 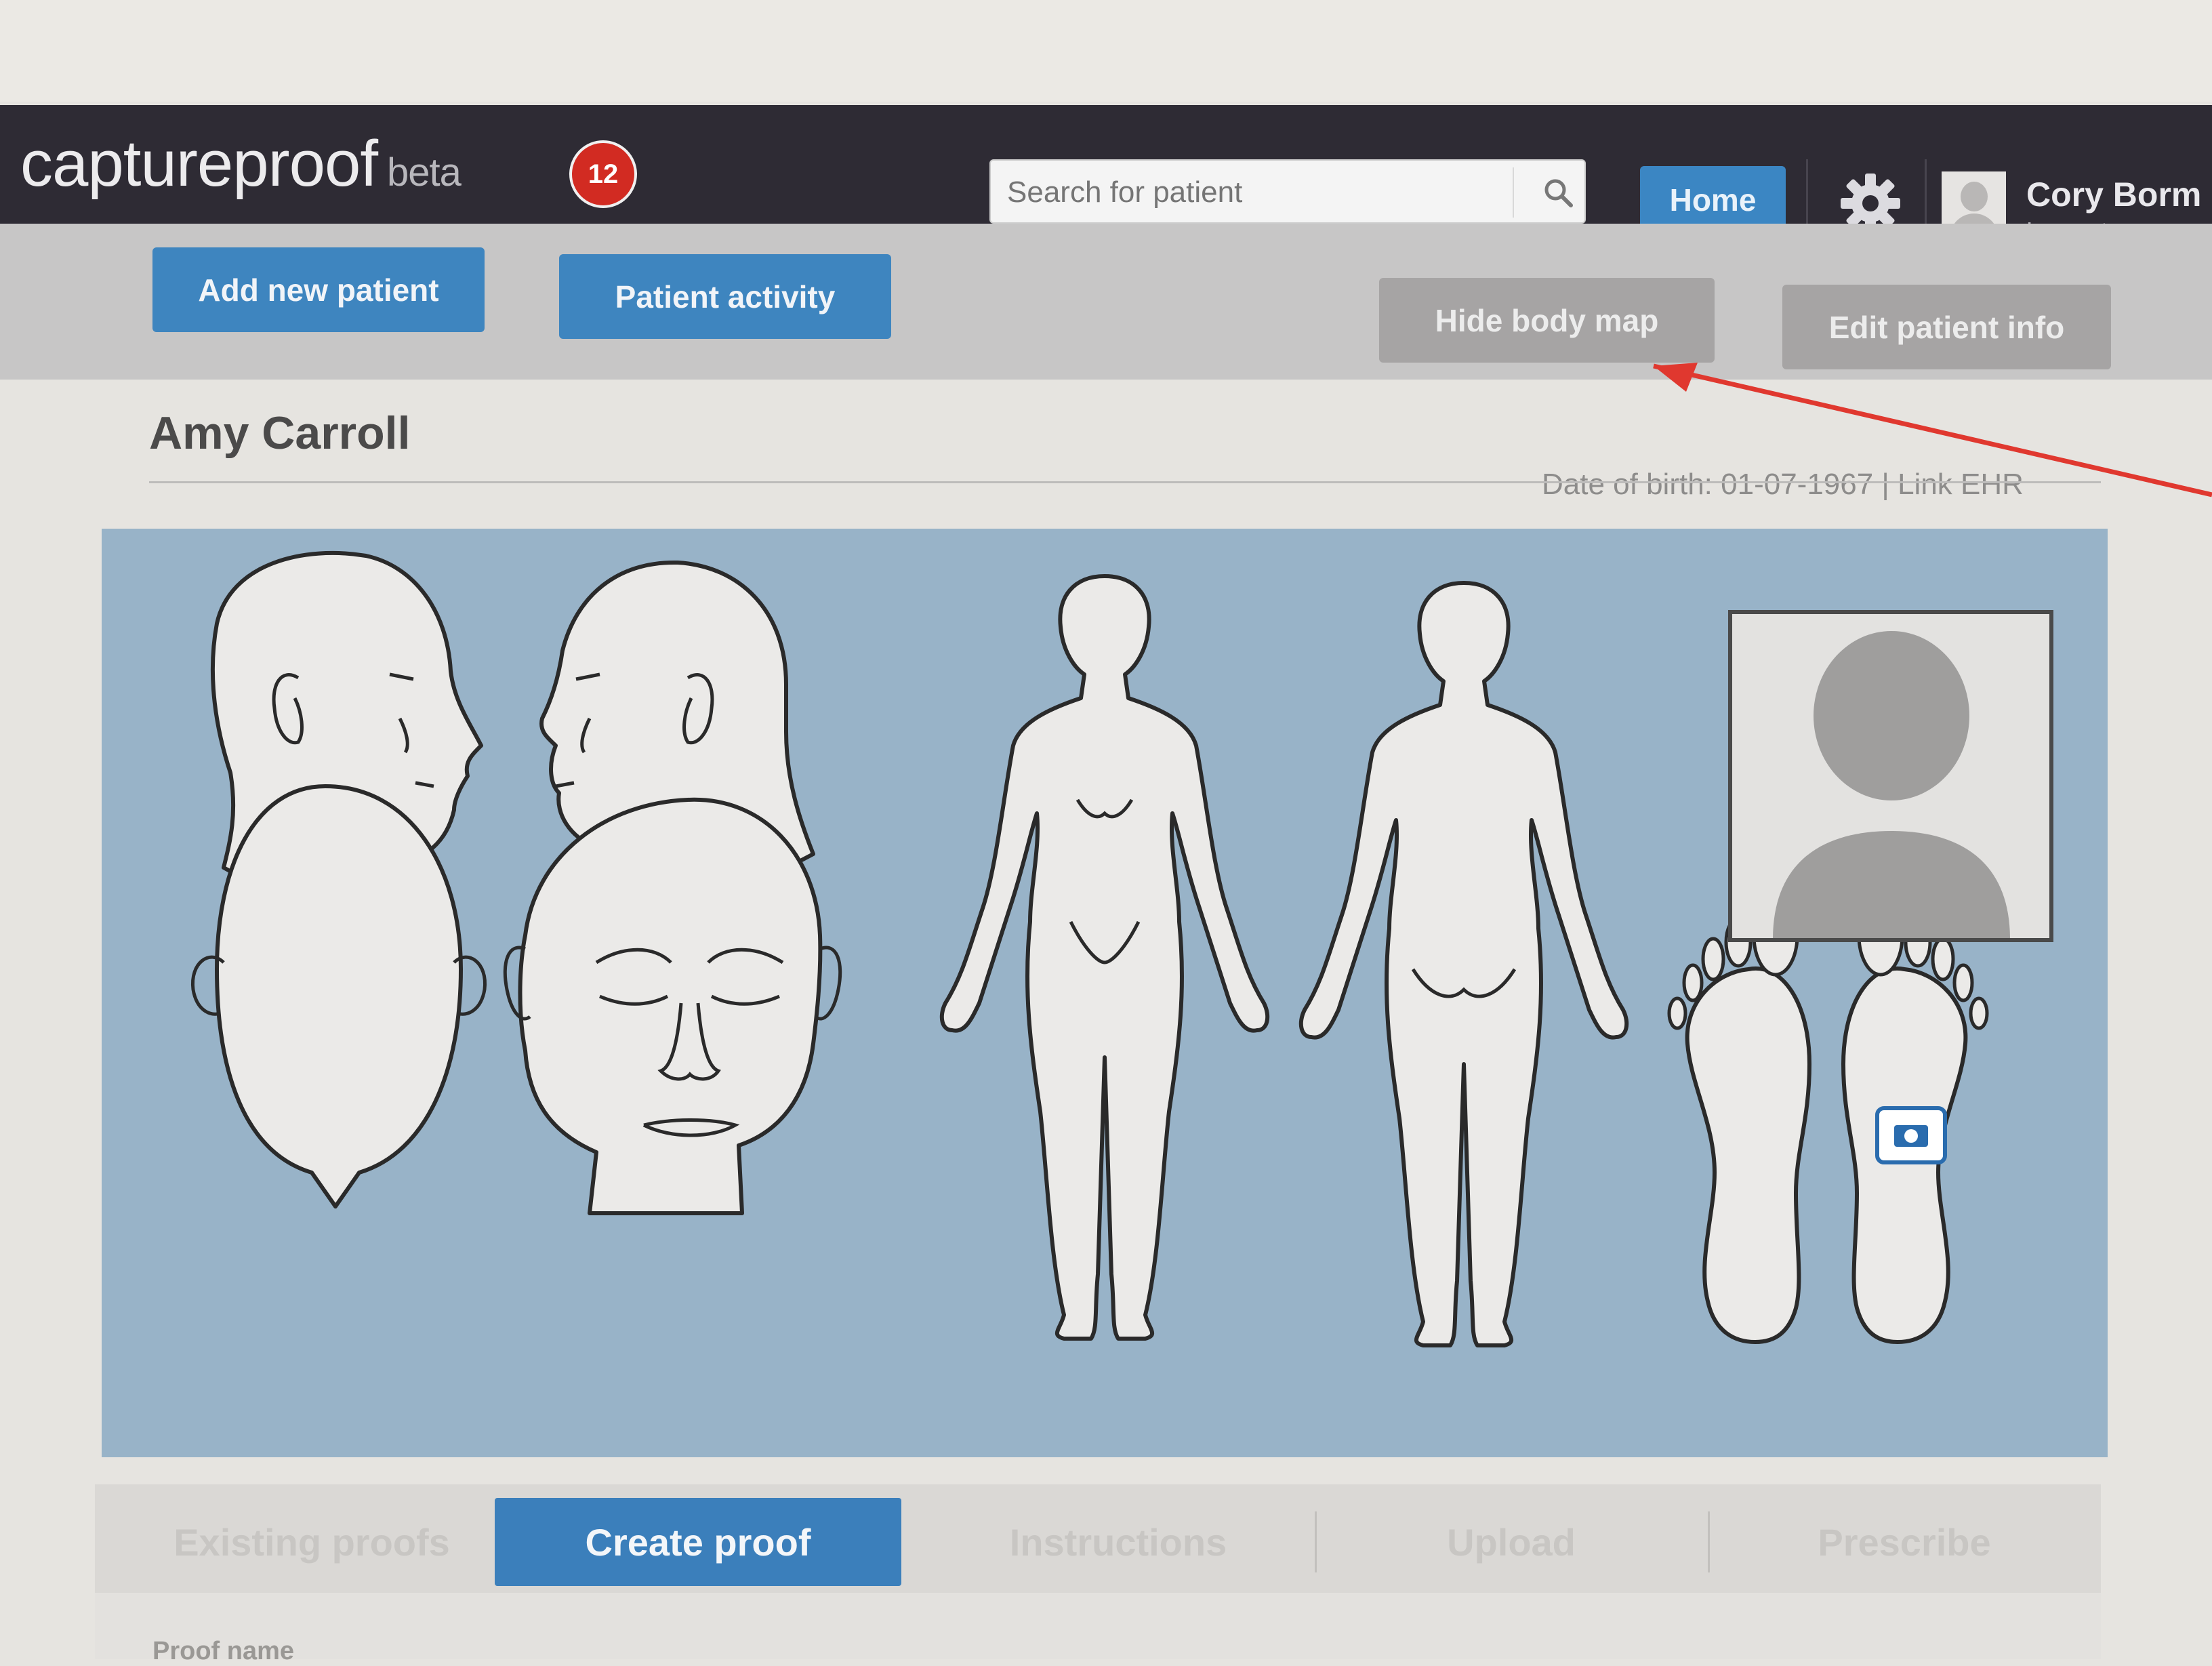 I want to click on avatar-head, so click(x=1974, y=196).